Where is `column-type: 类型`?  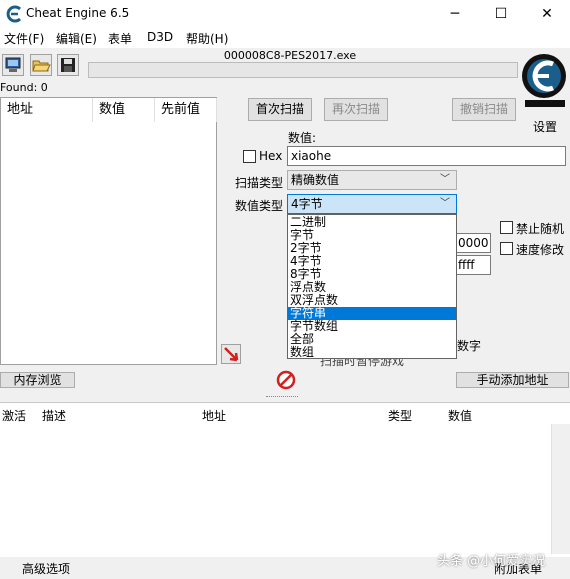 column-type: 类型 is located at coordinates (400, 415).